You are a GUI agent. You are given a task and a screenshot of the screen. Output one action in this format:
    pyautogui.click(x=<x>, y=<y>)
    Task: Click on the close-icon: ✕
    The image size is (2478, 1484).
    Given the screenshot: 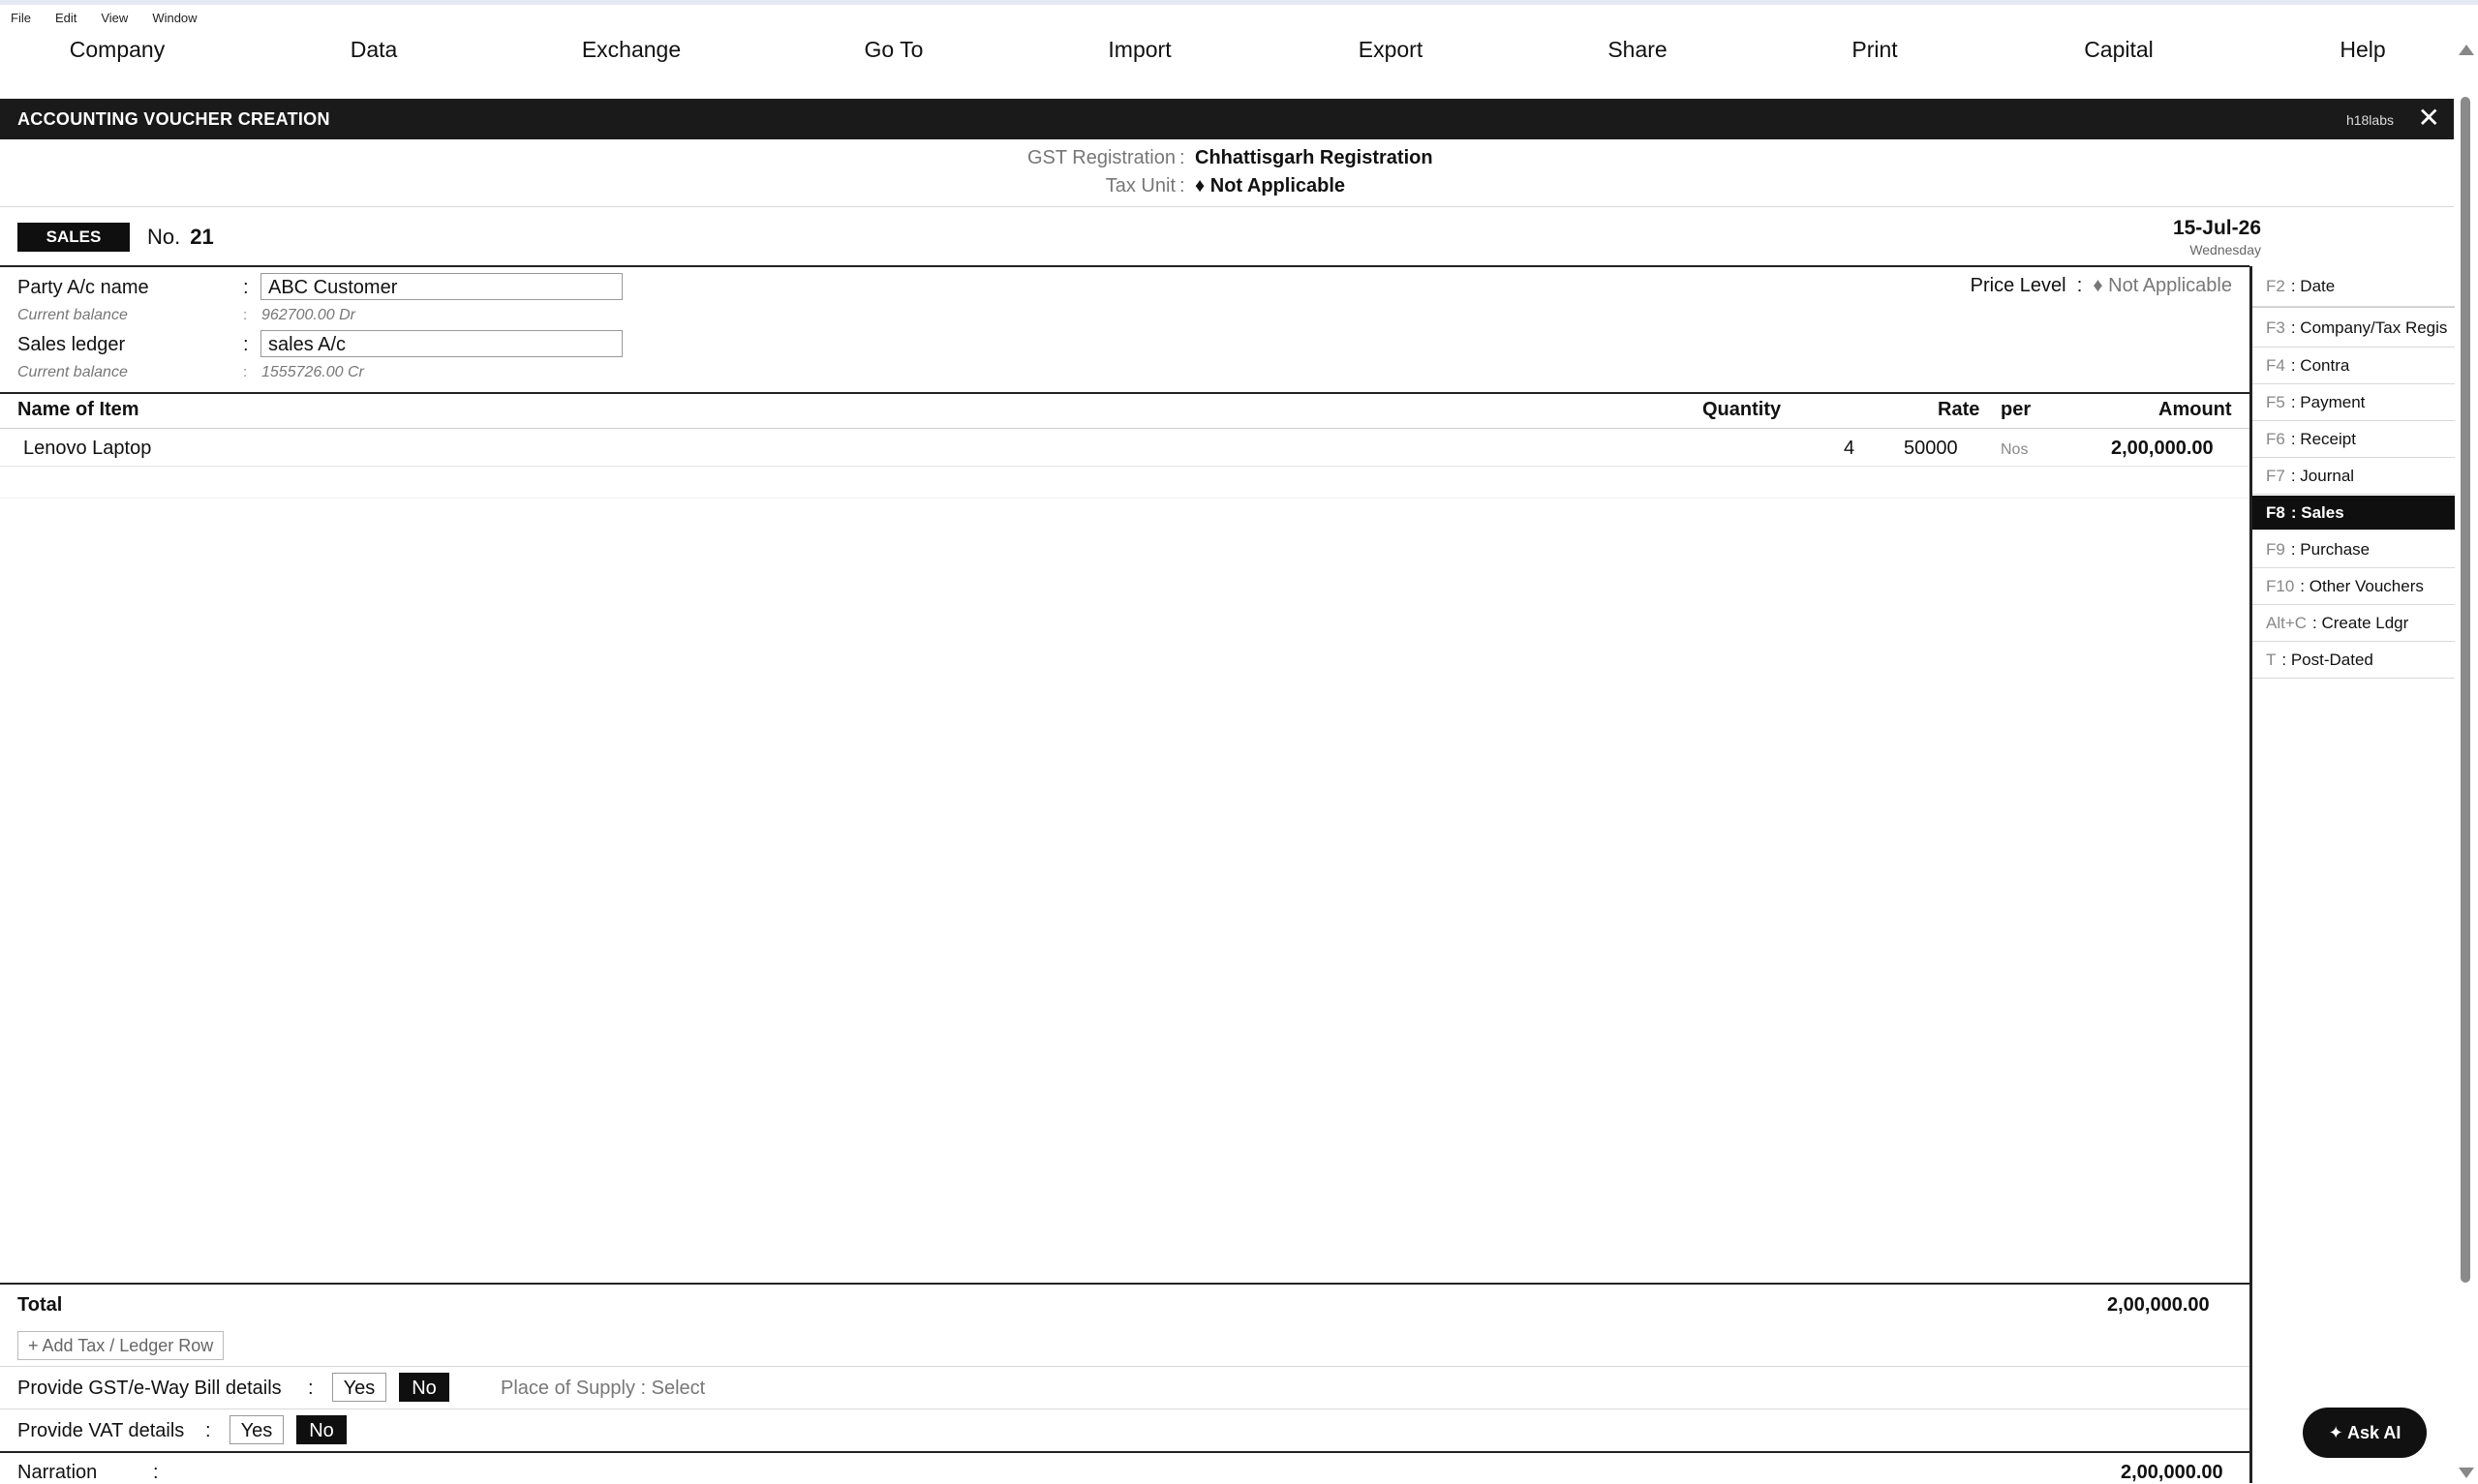 What is the action you would take?
    pyautogui.click(x=2429, y=118)
    